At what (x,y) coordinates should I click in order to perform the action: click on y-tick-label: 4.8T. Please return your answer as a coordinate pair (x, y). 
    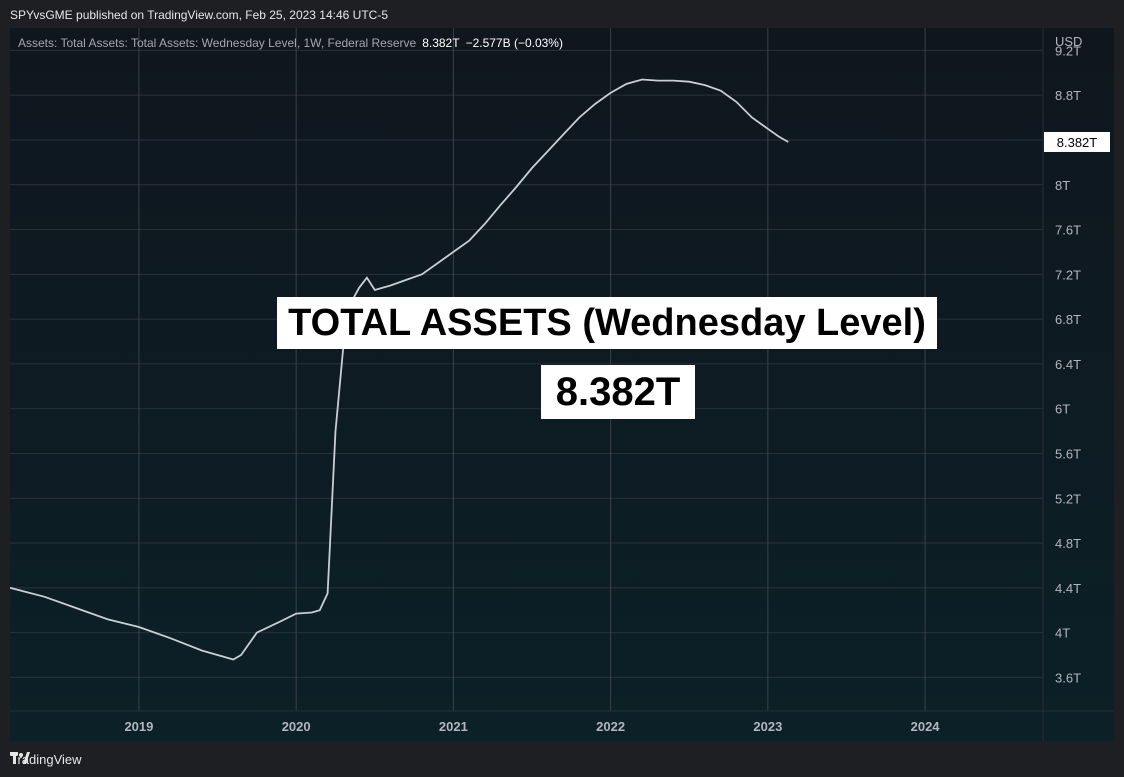
    Looking at the image, I should click on (1068, 543).